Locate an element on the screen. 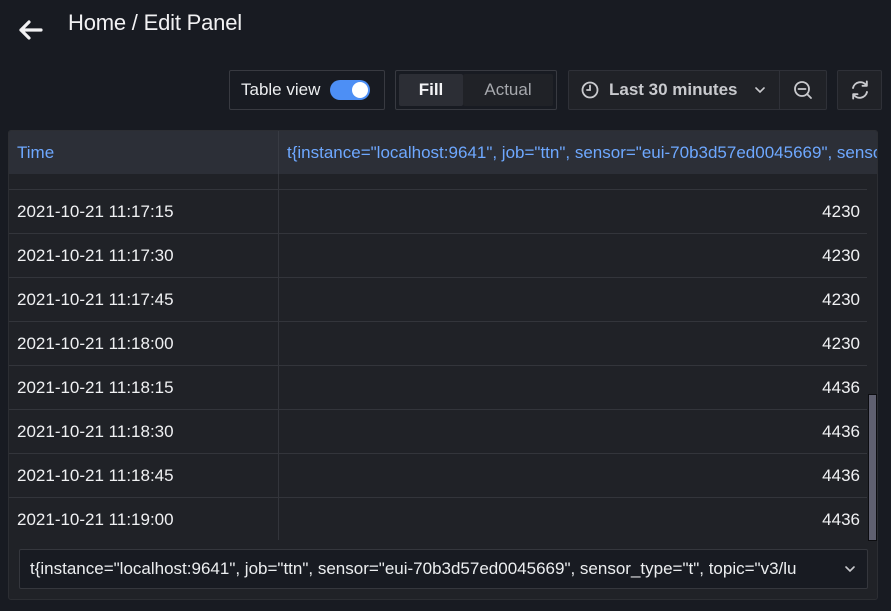 Image resolution: width=891 pixels, height=611 pixels. table-row: 2021-10-21 11:17:15 4230 is located at coordinates (438, 212).